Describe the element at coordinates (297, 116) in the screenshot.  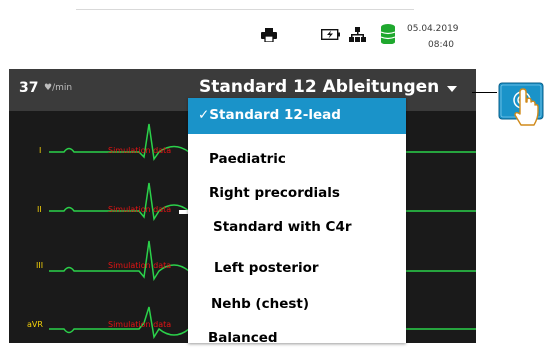
I see `menu-item-standard-12-lead: ✓Standard 12-lead` at that location.